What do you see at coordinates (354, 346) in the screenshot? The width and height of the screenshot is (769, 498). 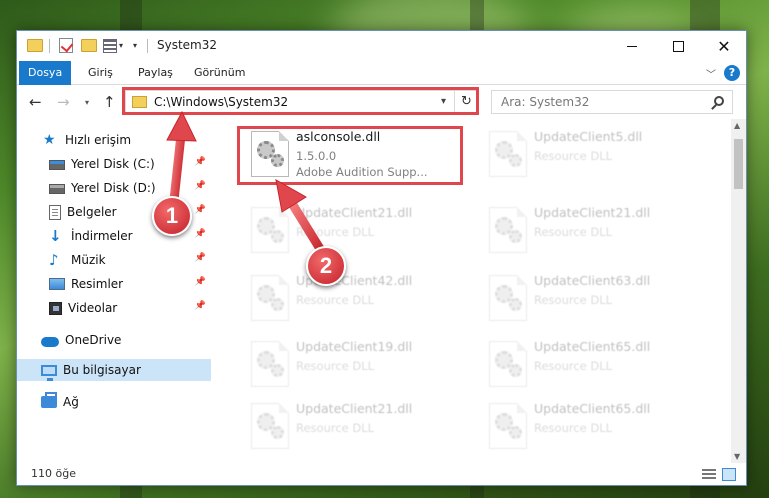 I see `file-name: UpdateClient19.dll` at bounding box center [354, 346].